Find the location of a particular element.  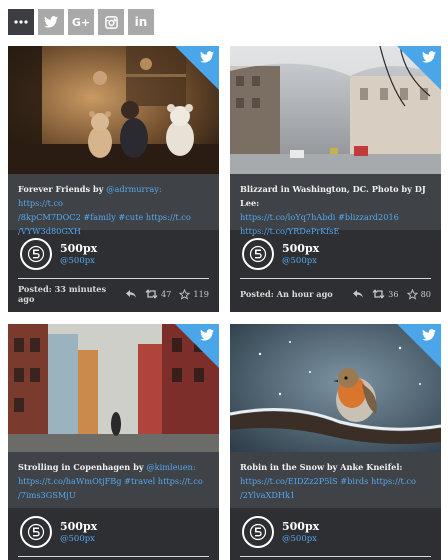

post-timestamp: Posted: An hour ago is located at coordinates (286, 294).